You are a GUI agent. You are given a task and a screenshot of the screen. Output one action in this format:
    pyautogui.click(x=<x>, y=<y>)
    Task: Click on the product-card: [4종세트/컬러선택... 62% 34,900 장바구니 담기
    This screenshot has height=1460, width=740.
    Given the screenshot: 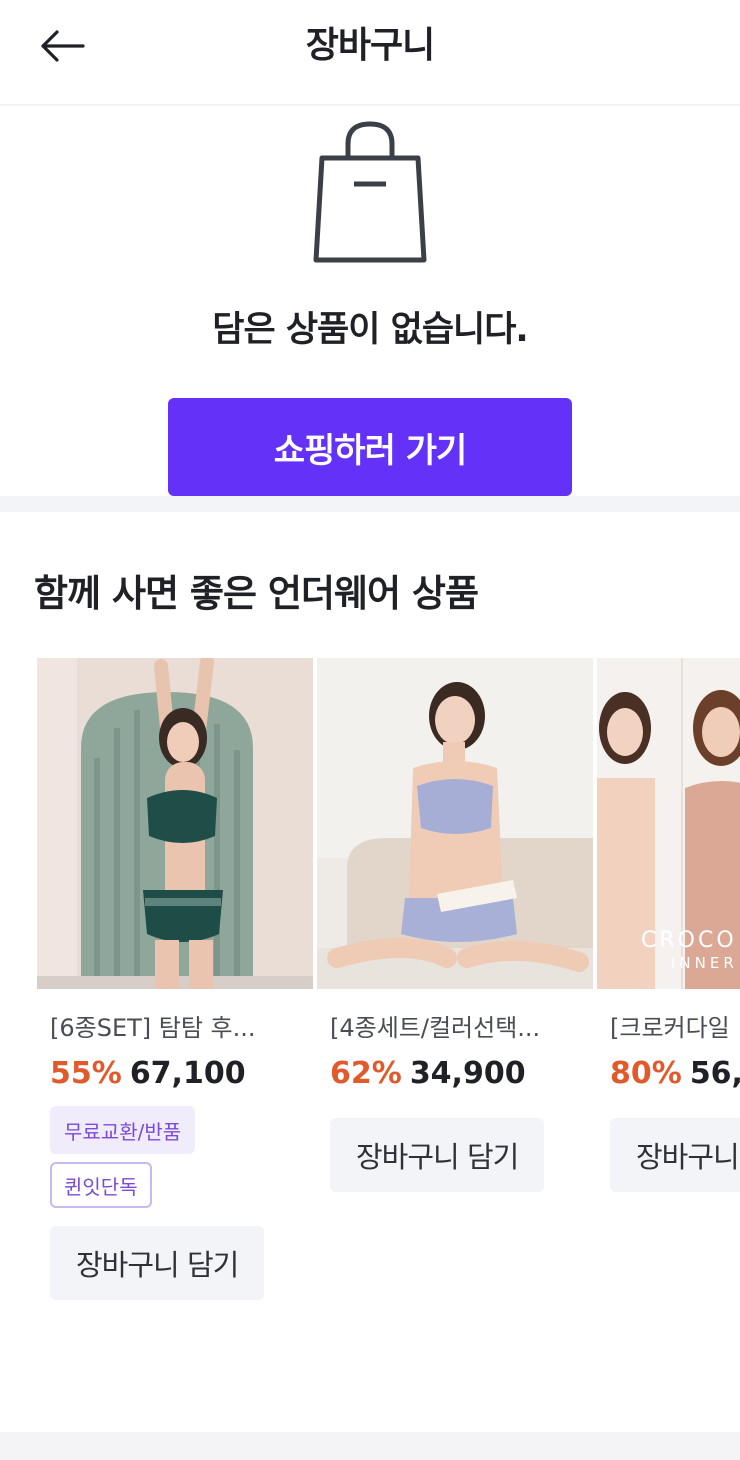 What is the action you would take?
    pyautogui.click(x=455, y=925)
    